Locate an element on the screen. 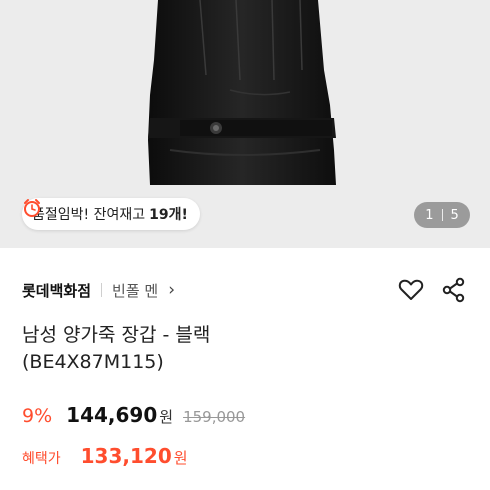 The height and width of the screenshot is (490, 490). product-title: 남성 양가죽 장갑 - 블랙 (BE4X87M115) is located at coordinates (242, 349).